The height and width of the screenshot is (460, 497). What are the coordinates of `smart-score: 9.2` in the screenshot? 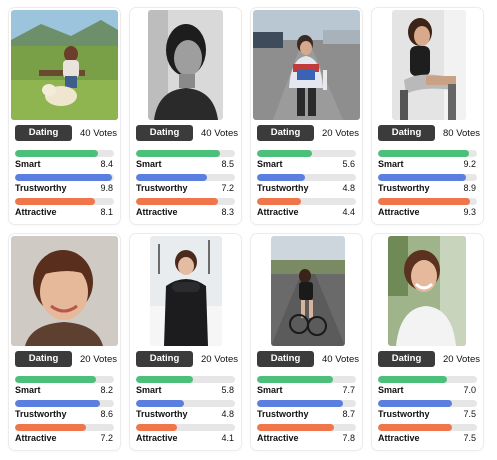 It's located at (469, 164).